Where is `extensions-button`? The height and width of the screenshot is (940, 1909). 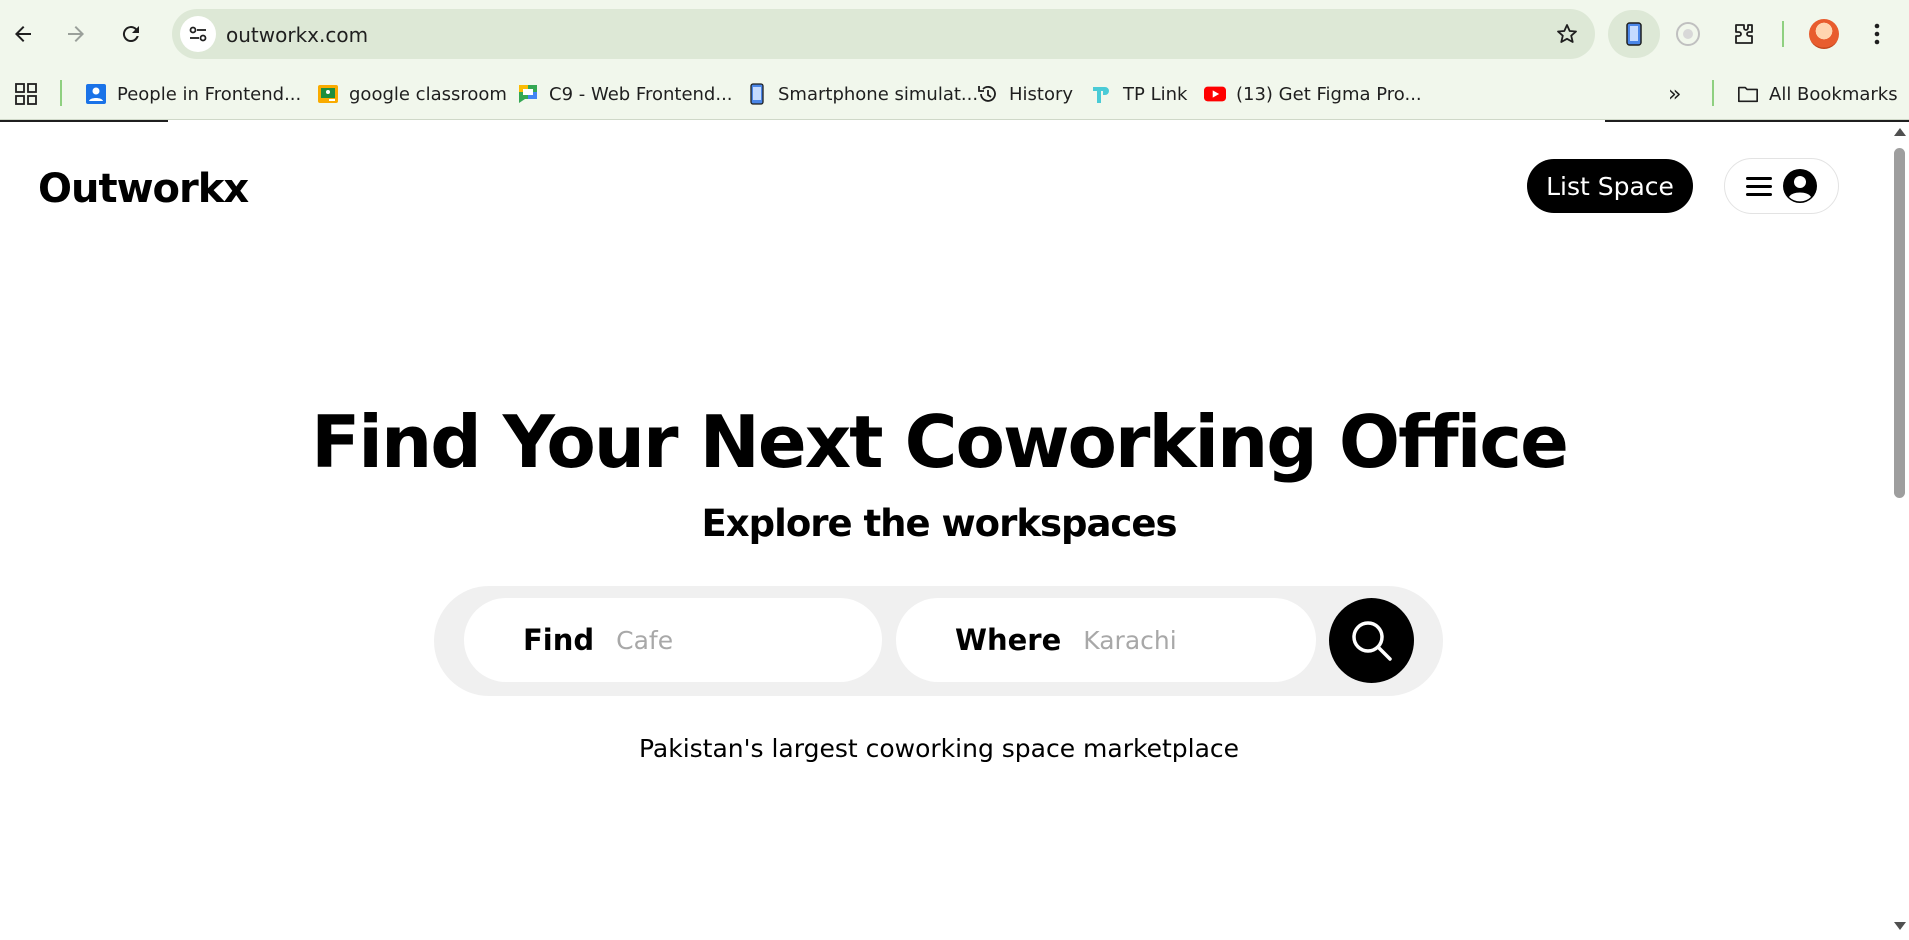 extensions-button is located at coordinates (1744, 34).